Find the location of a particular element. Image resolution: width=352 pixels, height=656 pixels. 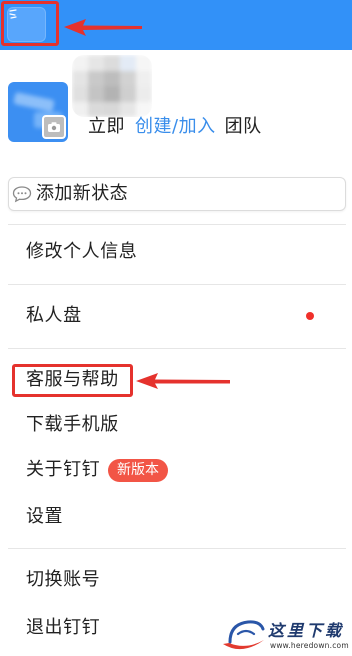

menu-item-edit-profile: 修改个人信息 is located at coordinates (176, 252).